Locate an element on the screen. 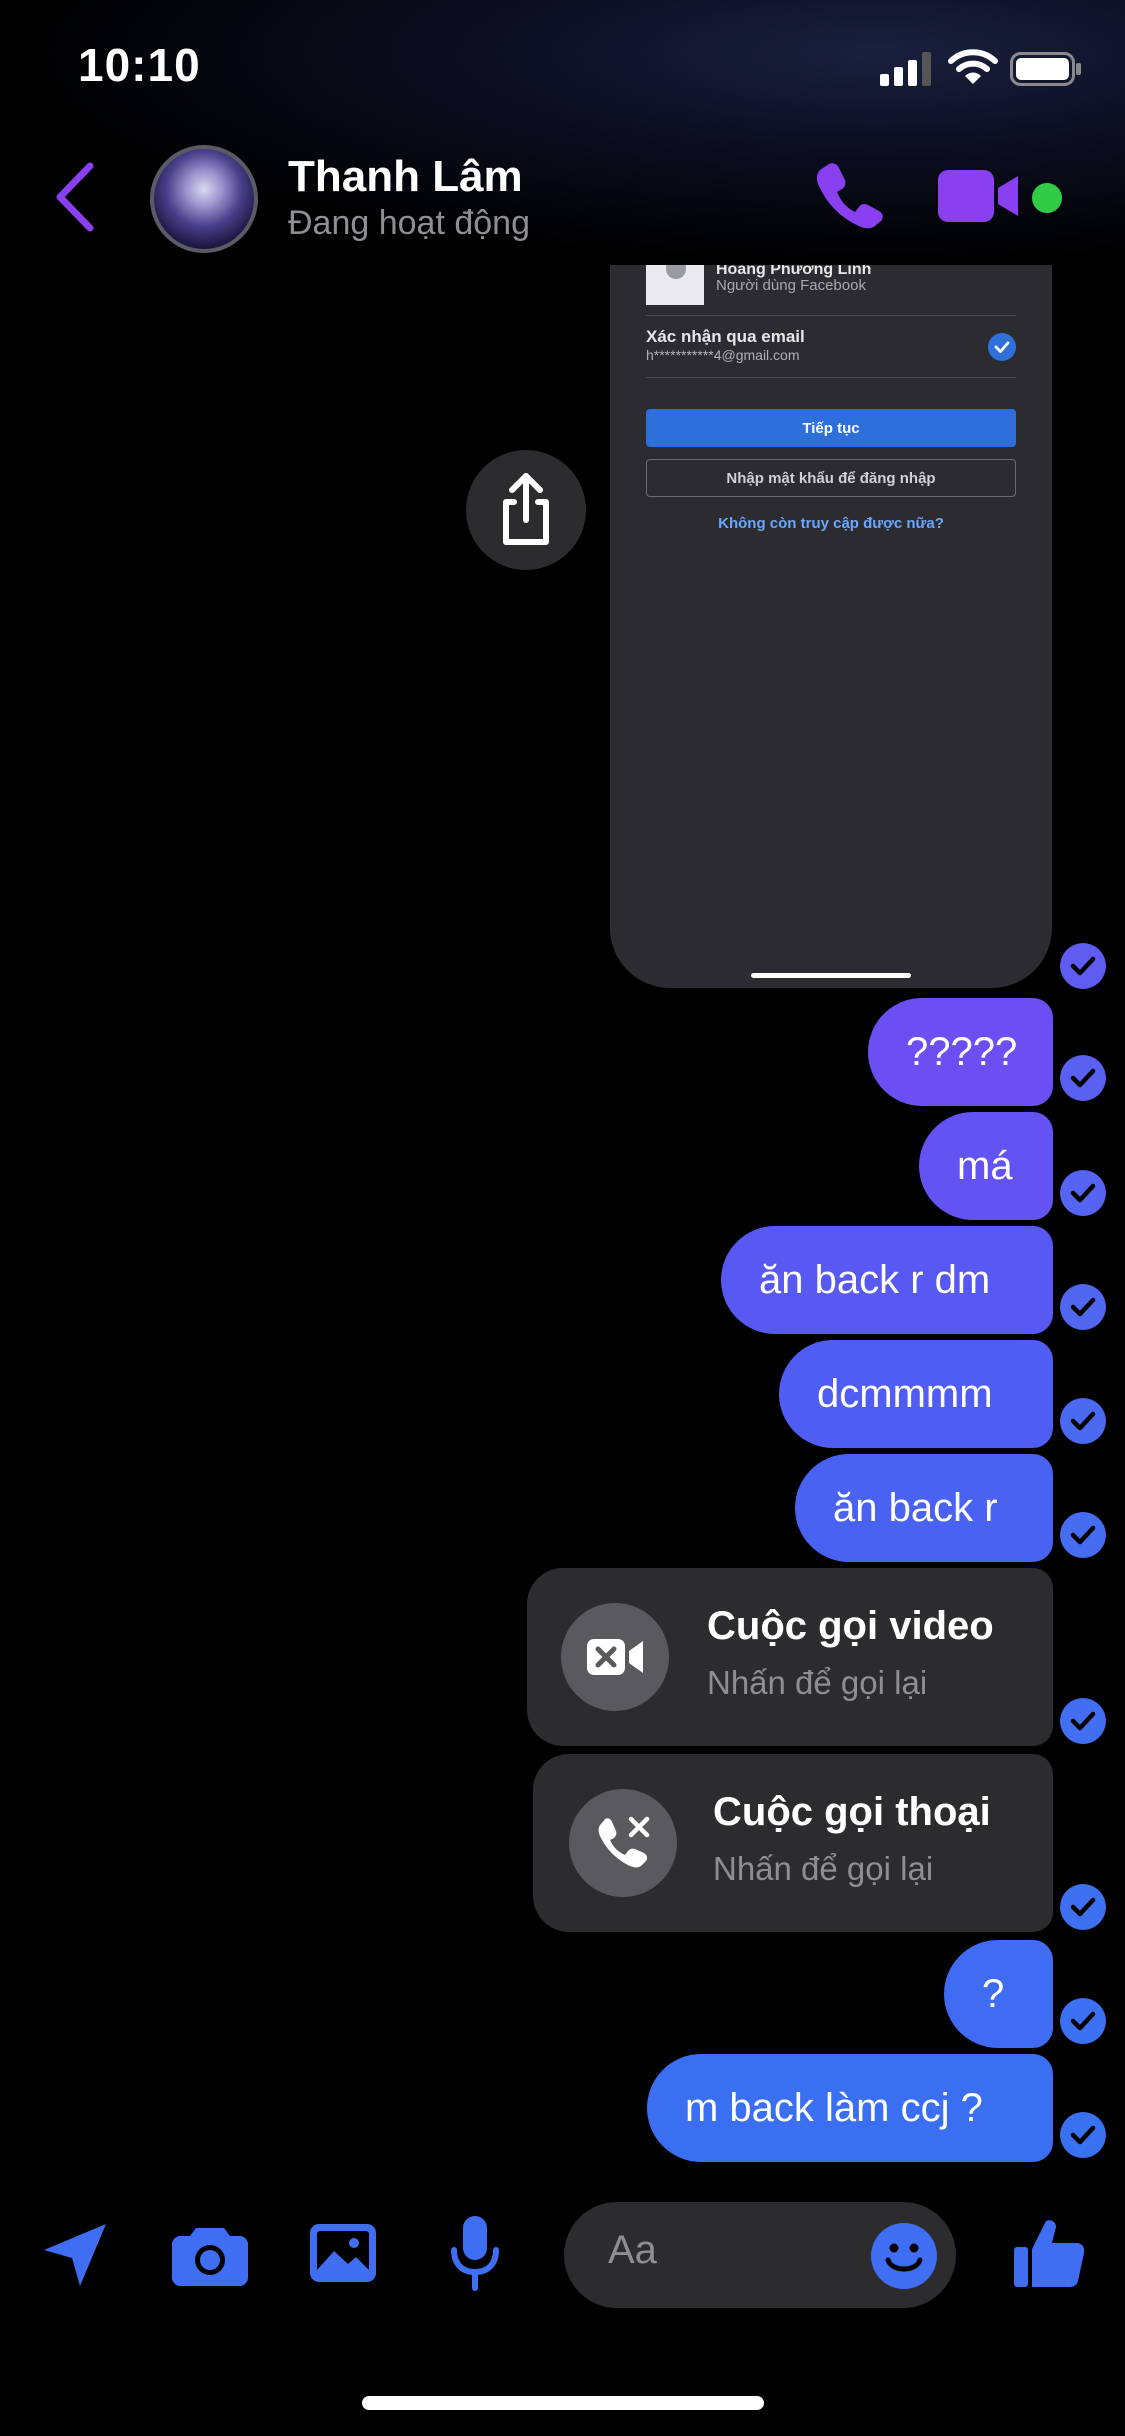 The height and width of the screenshot is (2436, 1125). missed-call-icon is located at coordinates (623, 1843).